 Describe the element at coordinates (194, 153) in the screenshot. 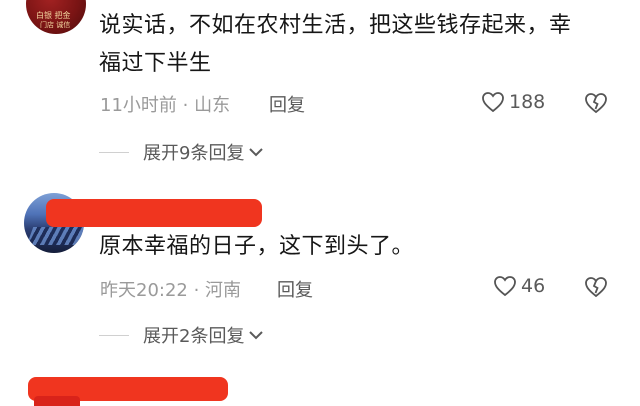

I see `expand-replies-label: 展开9条回复` at that location.